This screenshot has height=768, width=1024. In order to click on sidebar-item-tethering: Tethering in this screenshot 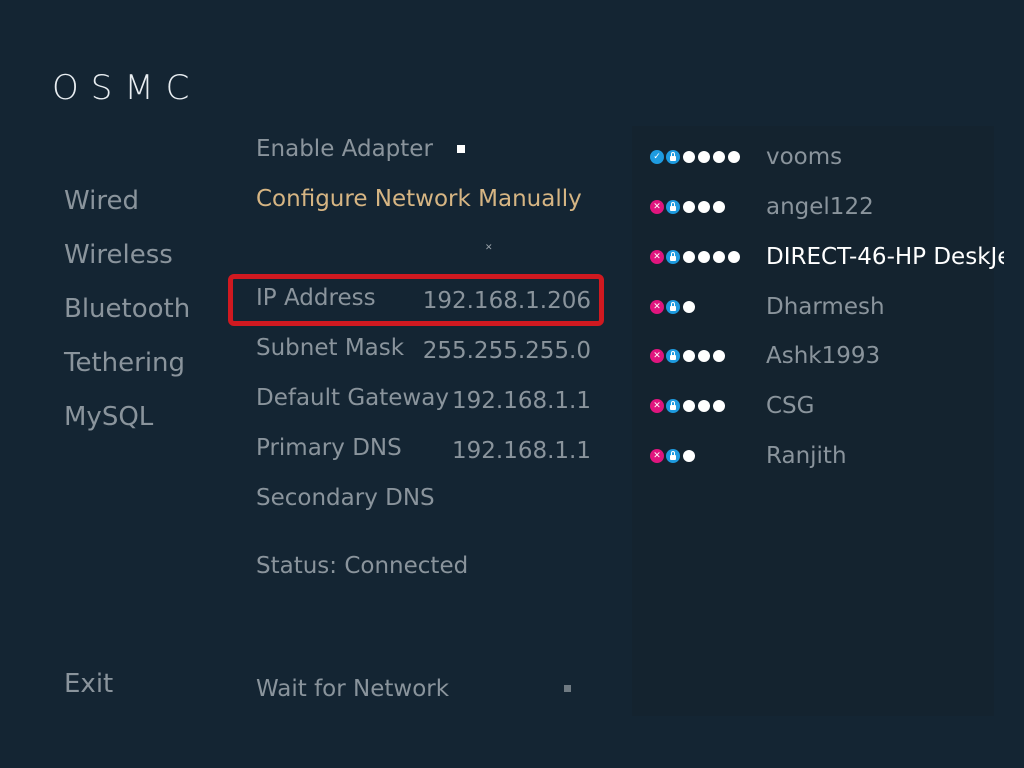, I will do `click(124, 363)`.